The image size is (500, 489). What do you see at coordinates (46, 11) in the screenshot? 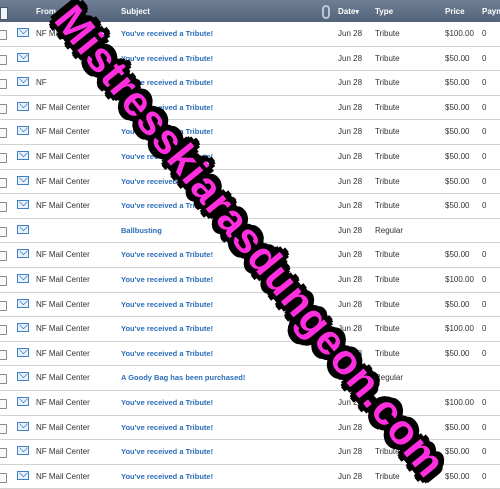
I see `column-header-from: From` at bounding box center [46, 11].